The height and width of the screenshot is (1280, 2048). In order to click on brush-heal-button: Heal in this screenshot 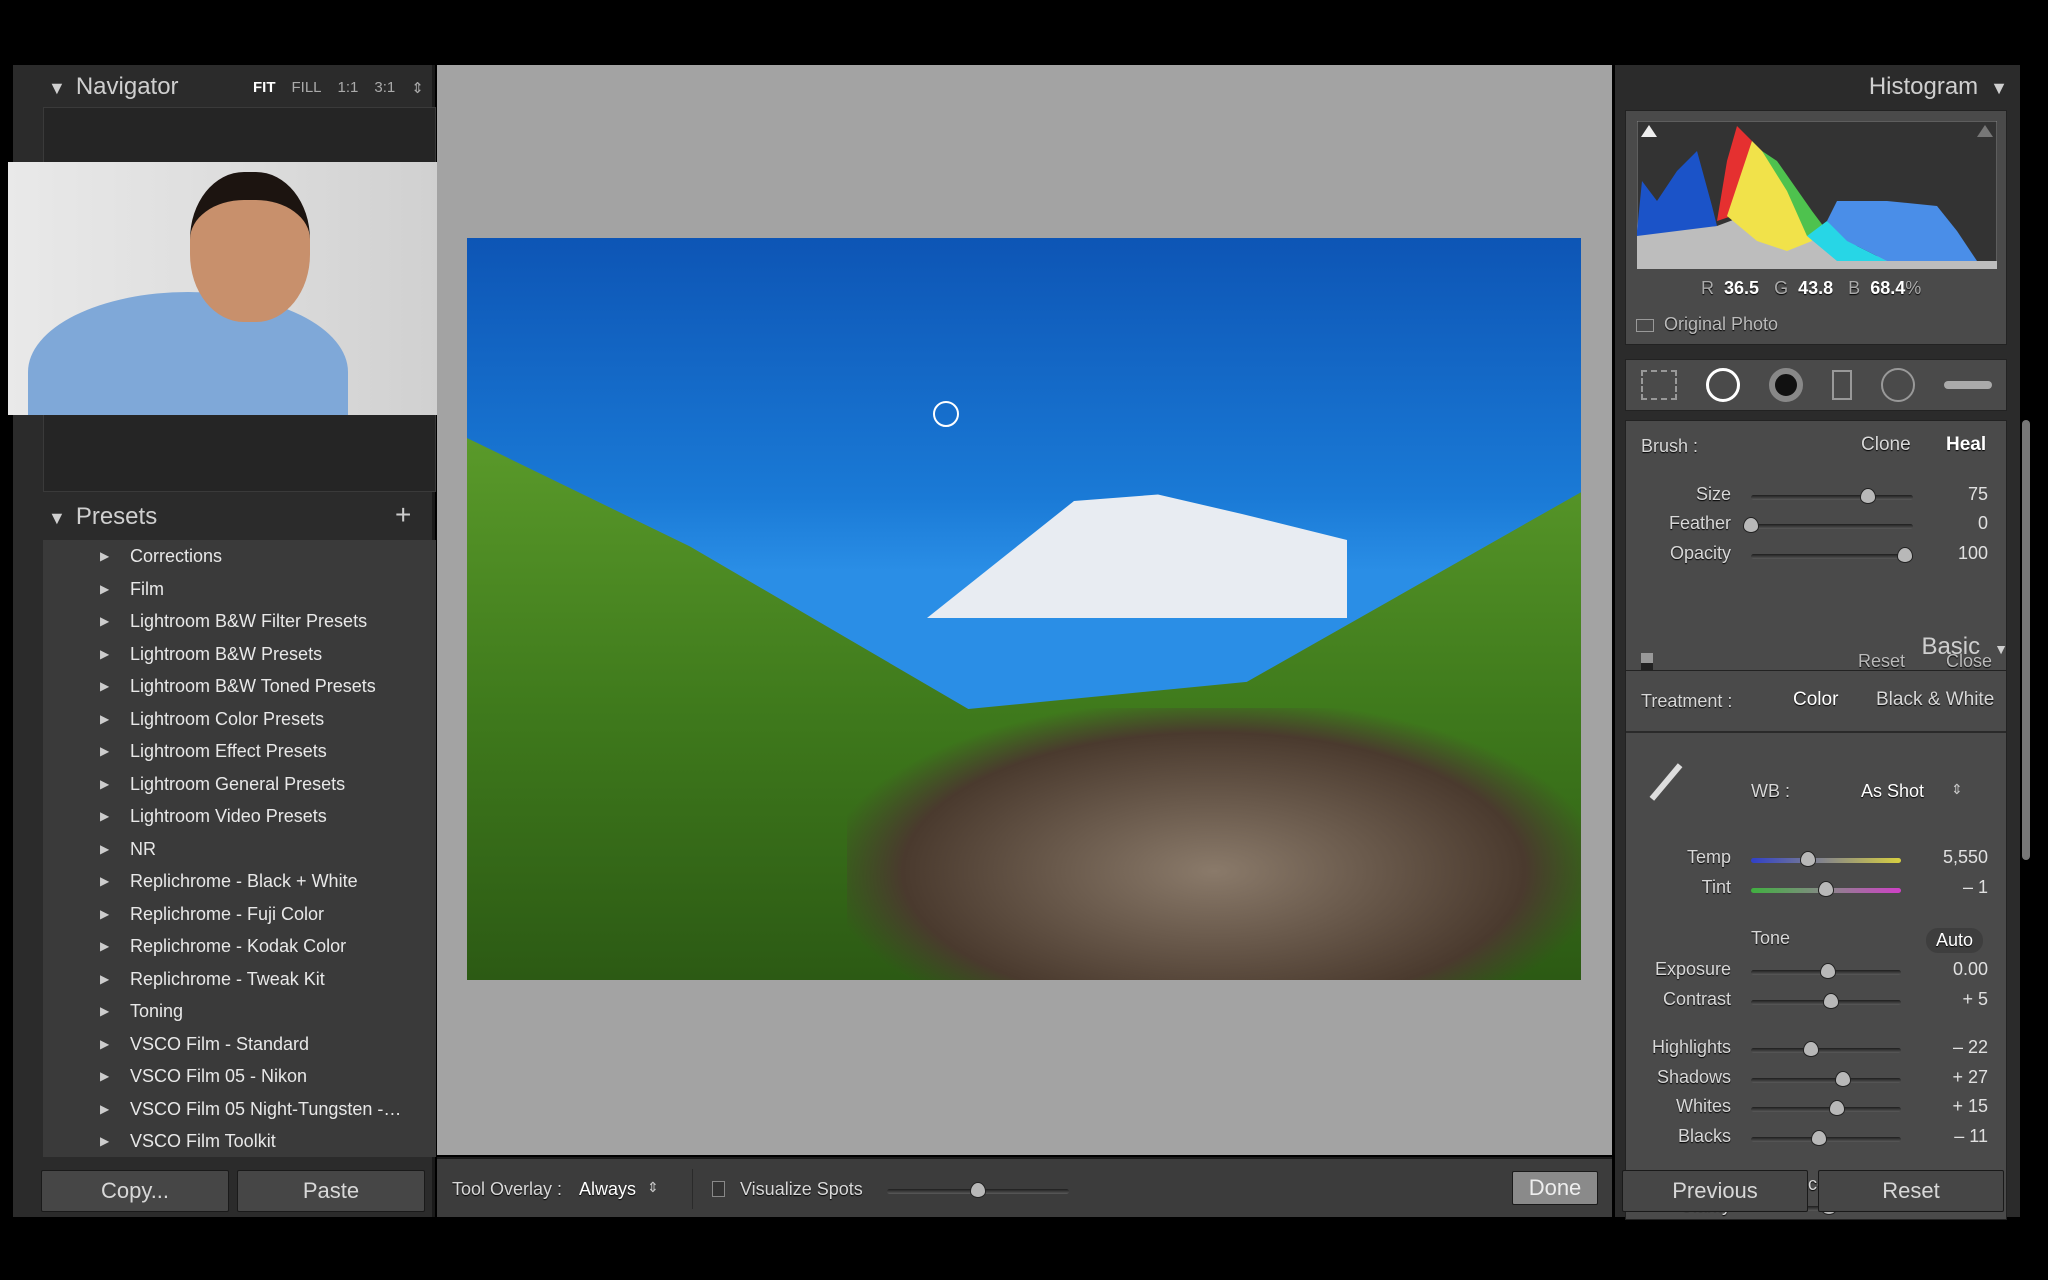, I will do `click(1966, 445)`.